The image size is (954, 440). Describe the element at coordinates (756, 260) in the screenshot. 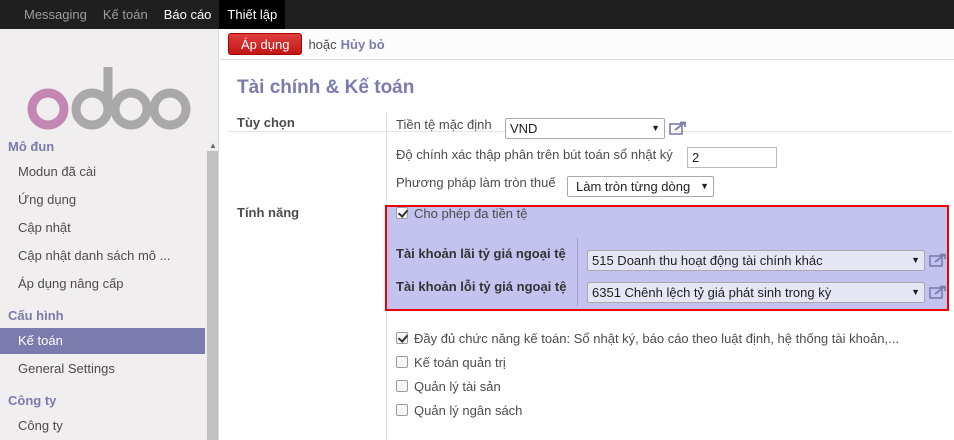

I see `gain-account-select: 515 Doanh thu hoạt động tài chính khác ▼` at that location.